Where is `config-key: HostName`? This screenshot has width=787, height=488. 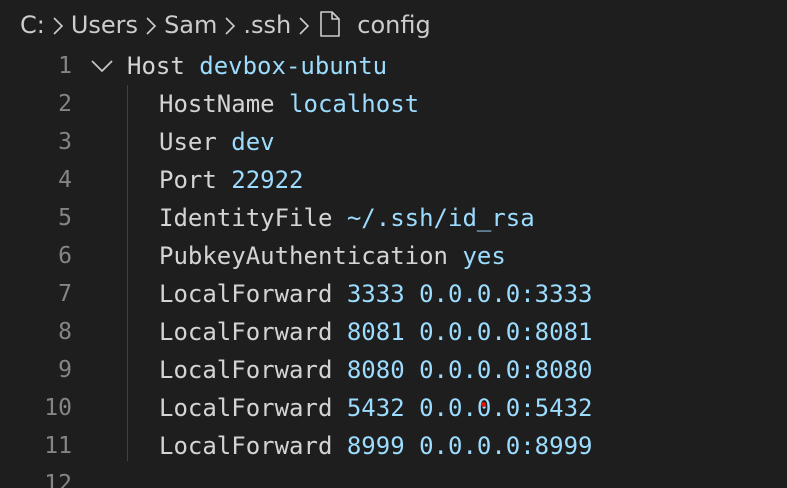 config-key: HostName is located at coordinates (217, 104).